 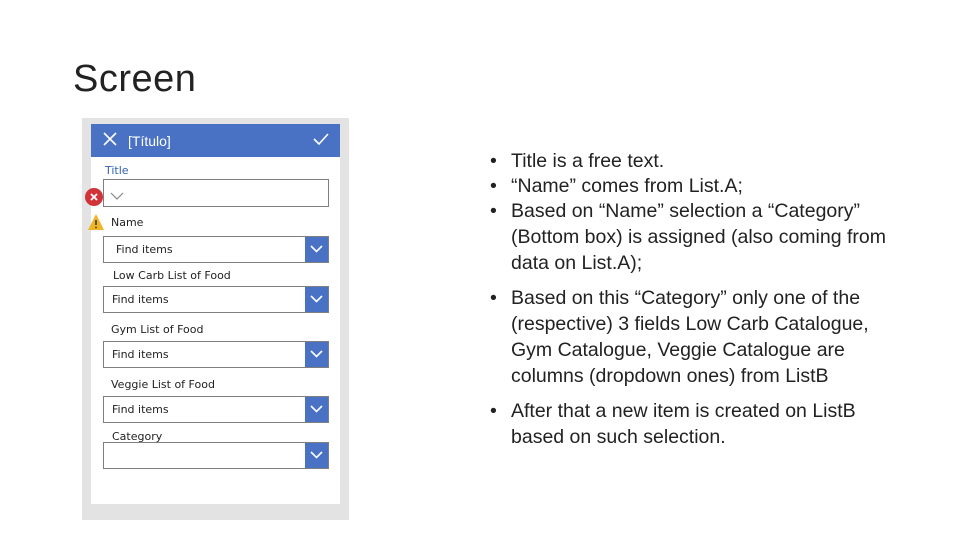 I want to click on slide-title: Screen, so click(x=135, y=79).